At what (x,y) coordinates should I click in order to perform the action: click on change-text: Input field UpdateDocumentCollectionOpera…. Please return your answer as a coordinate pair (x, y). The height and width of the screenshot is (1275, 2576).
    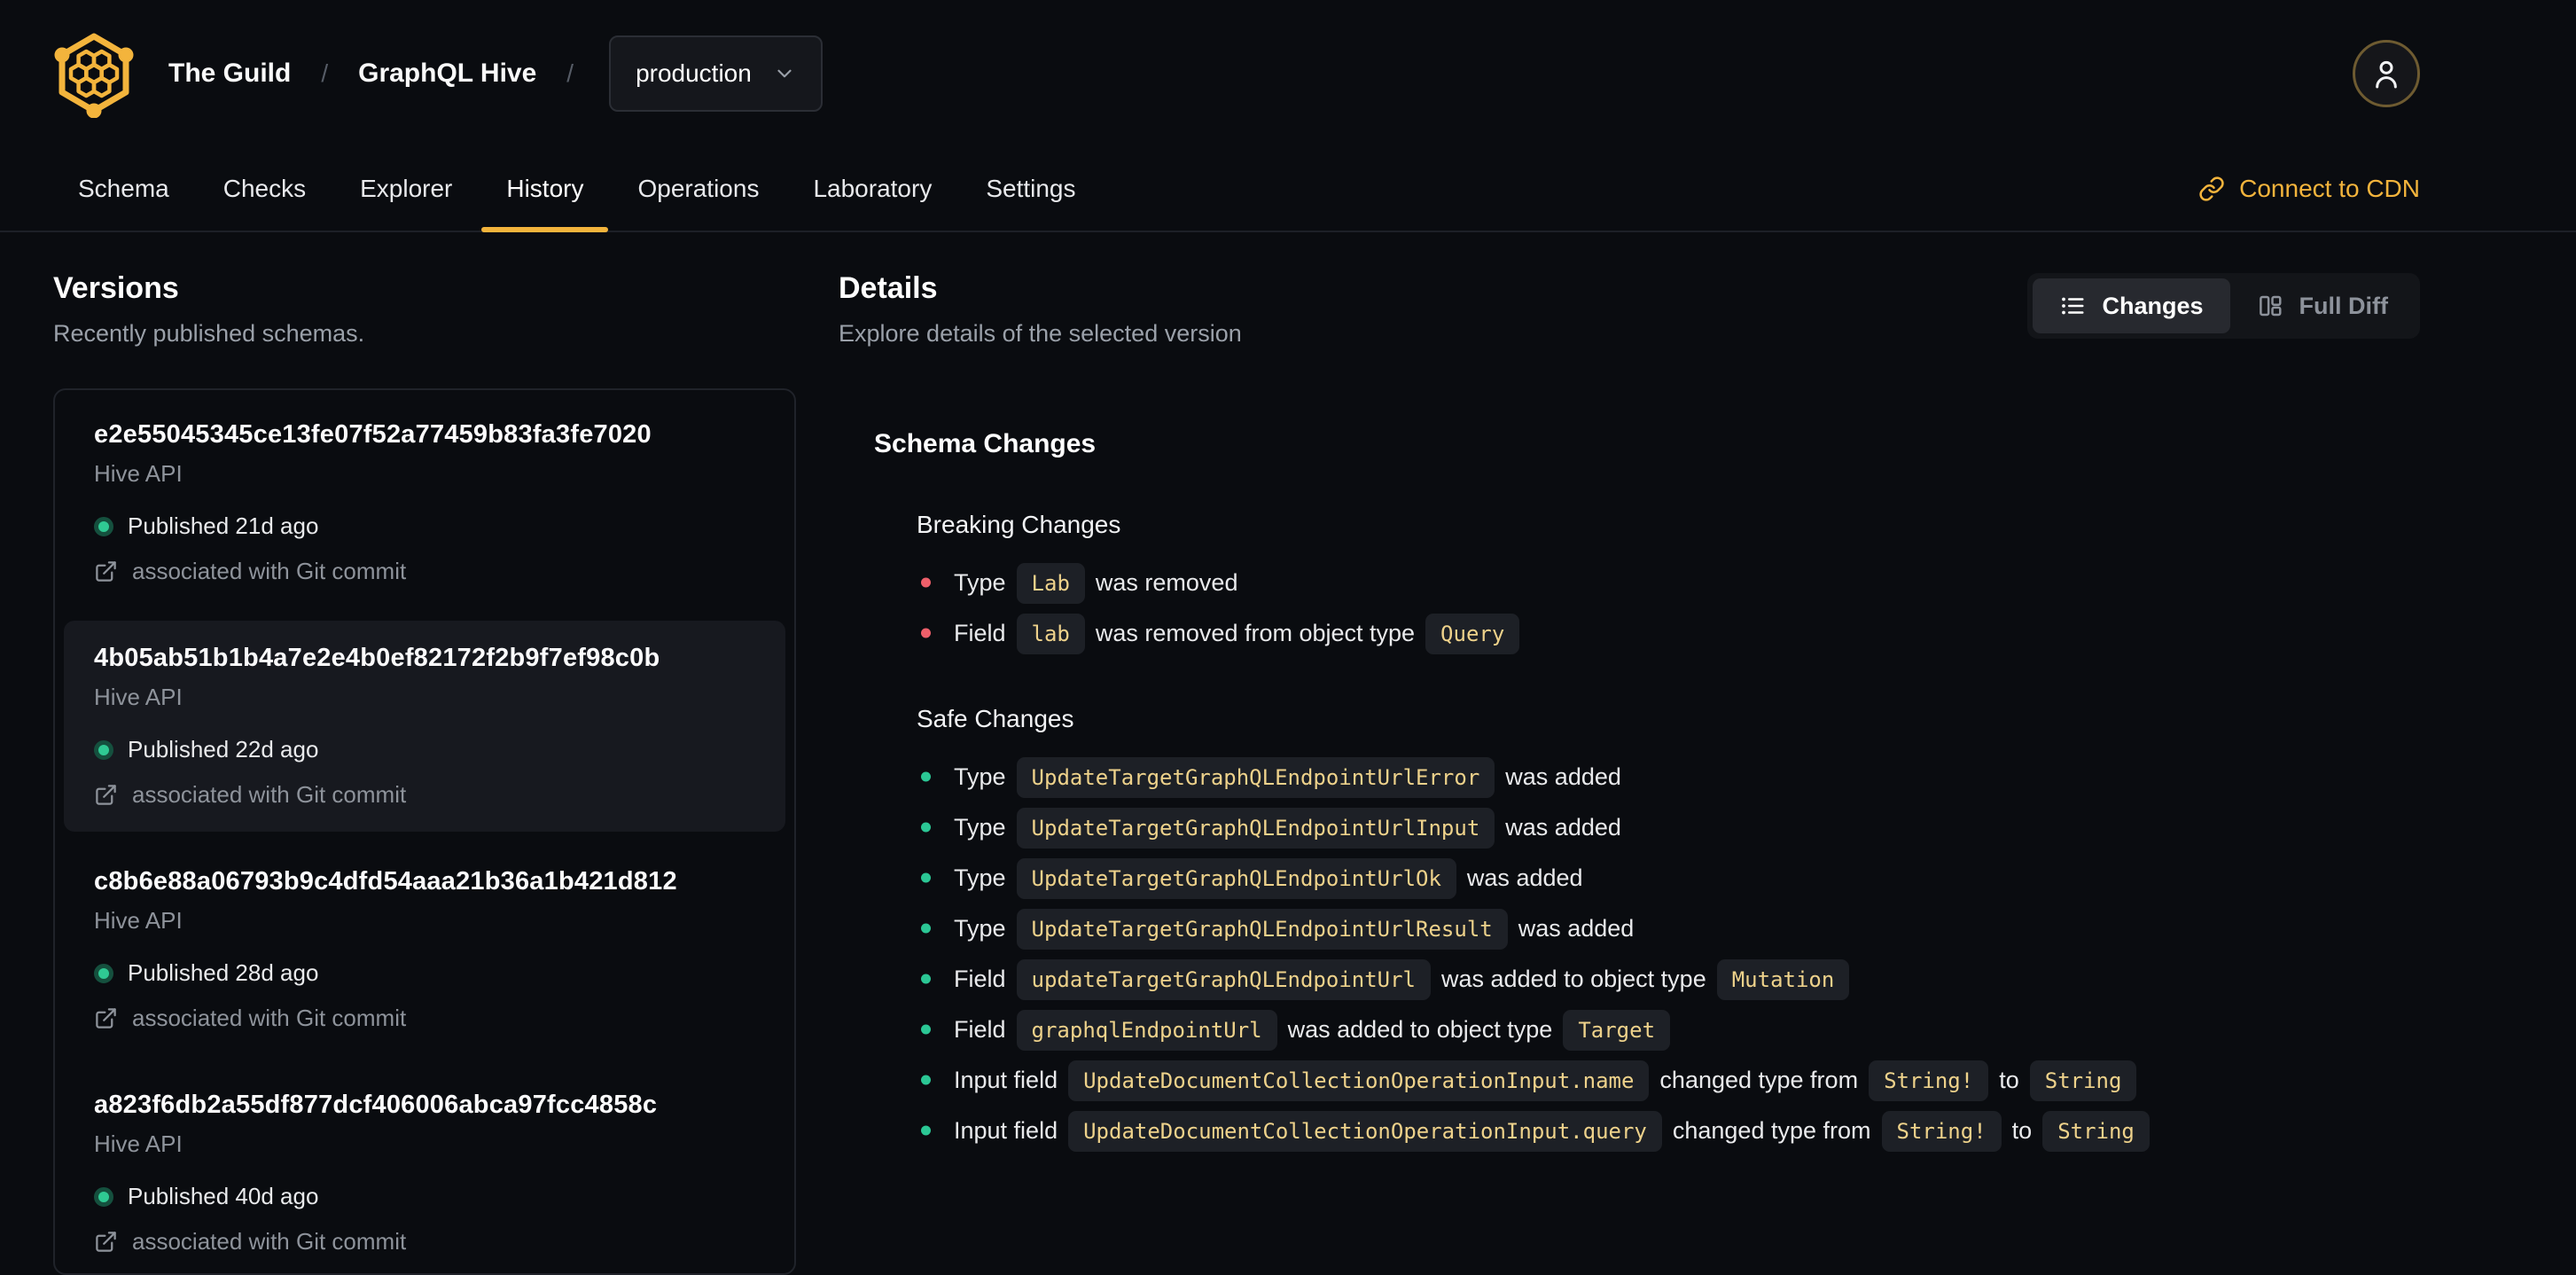
    Looking at the image, I should click on (1550, 1080).